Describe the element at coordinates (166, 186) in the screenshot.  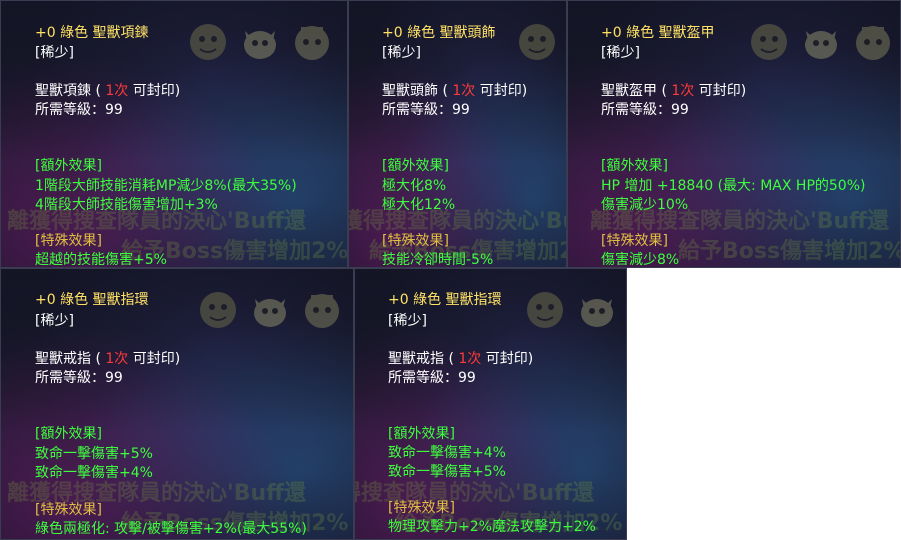
I see `extra-effect-line: 1階段大師技能消耗MP減少8%(最大35%)` at that location.